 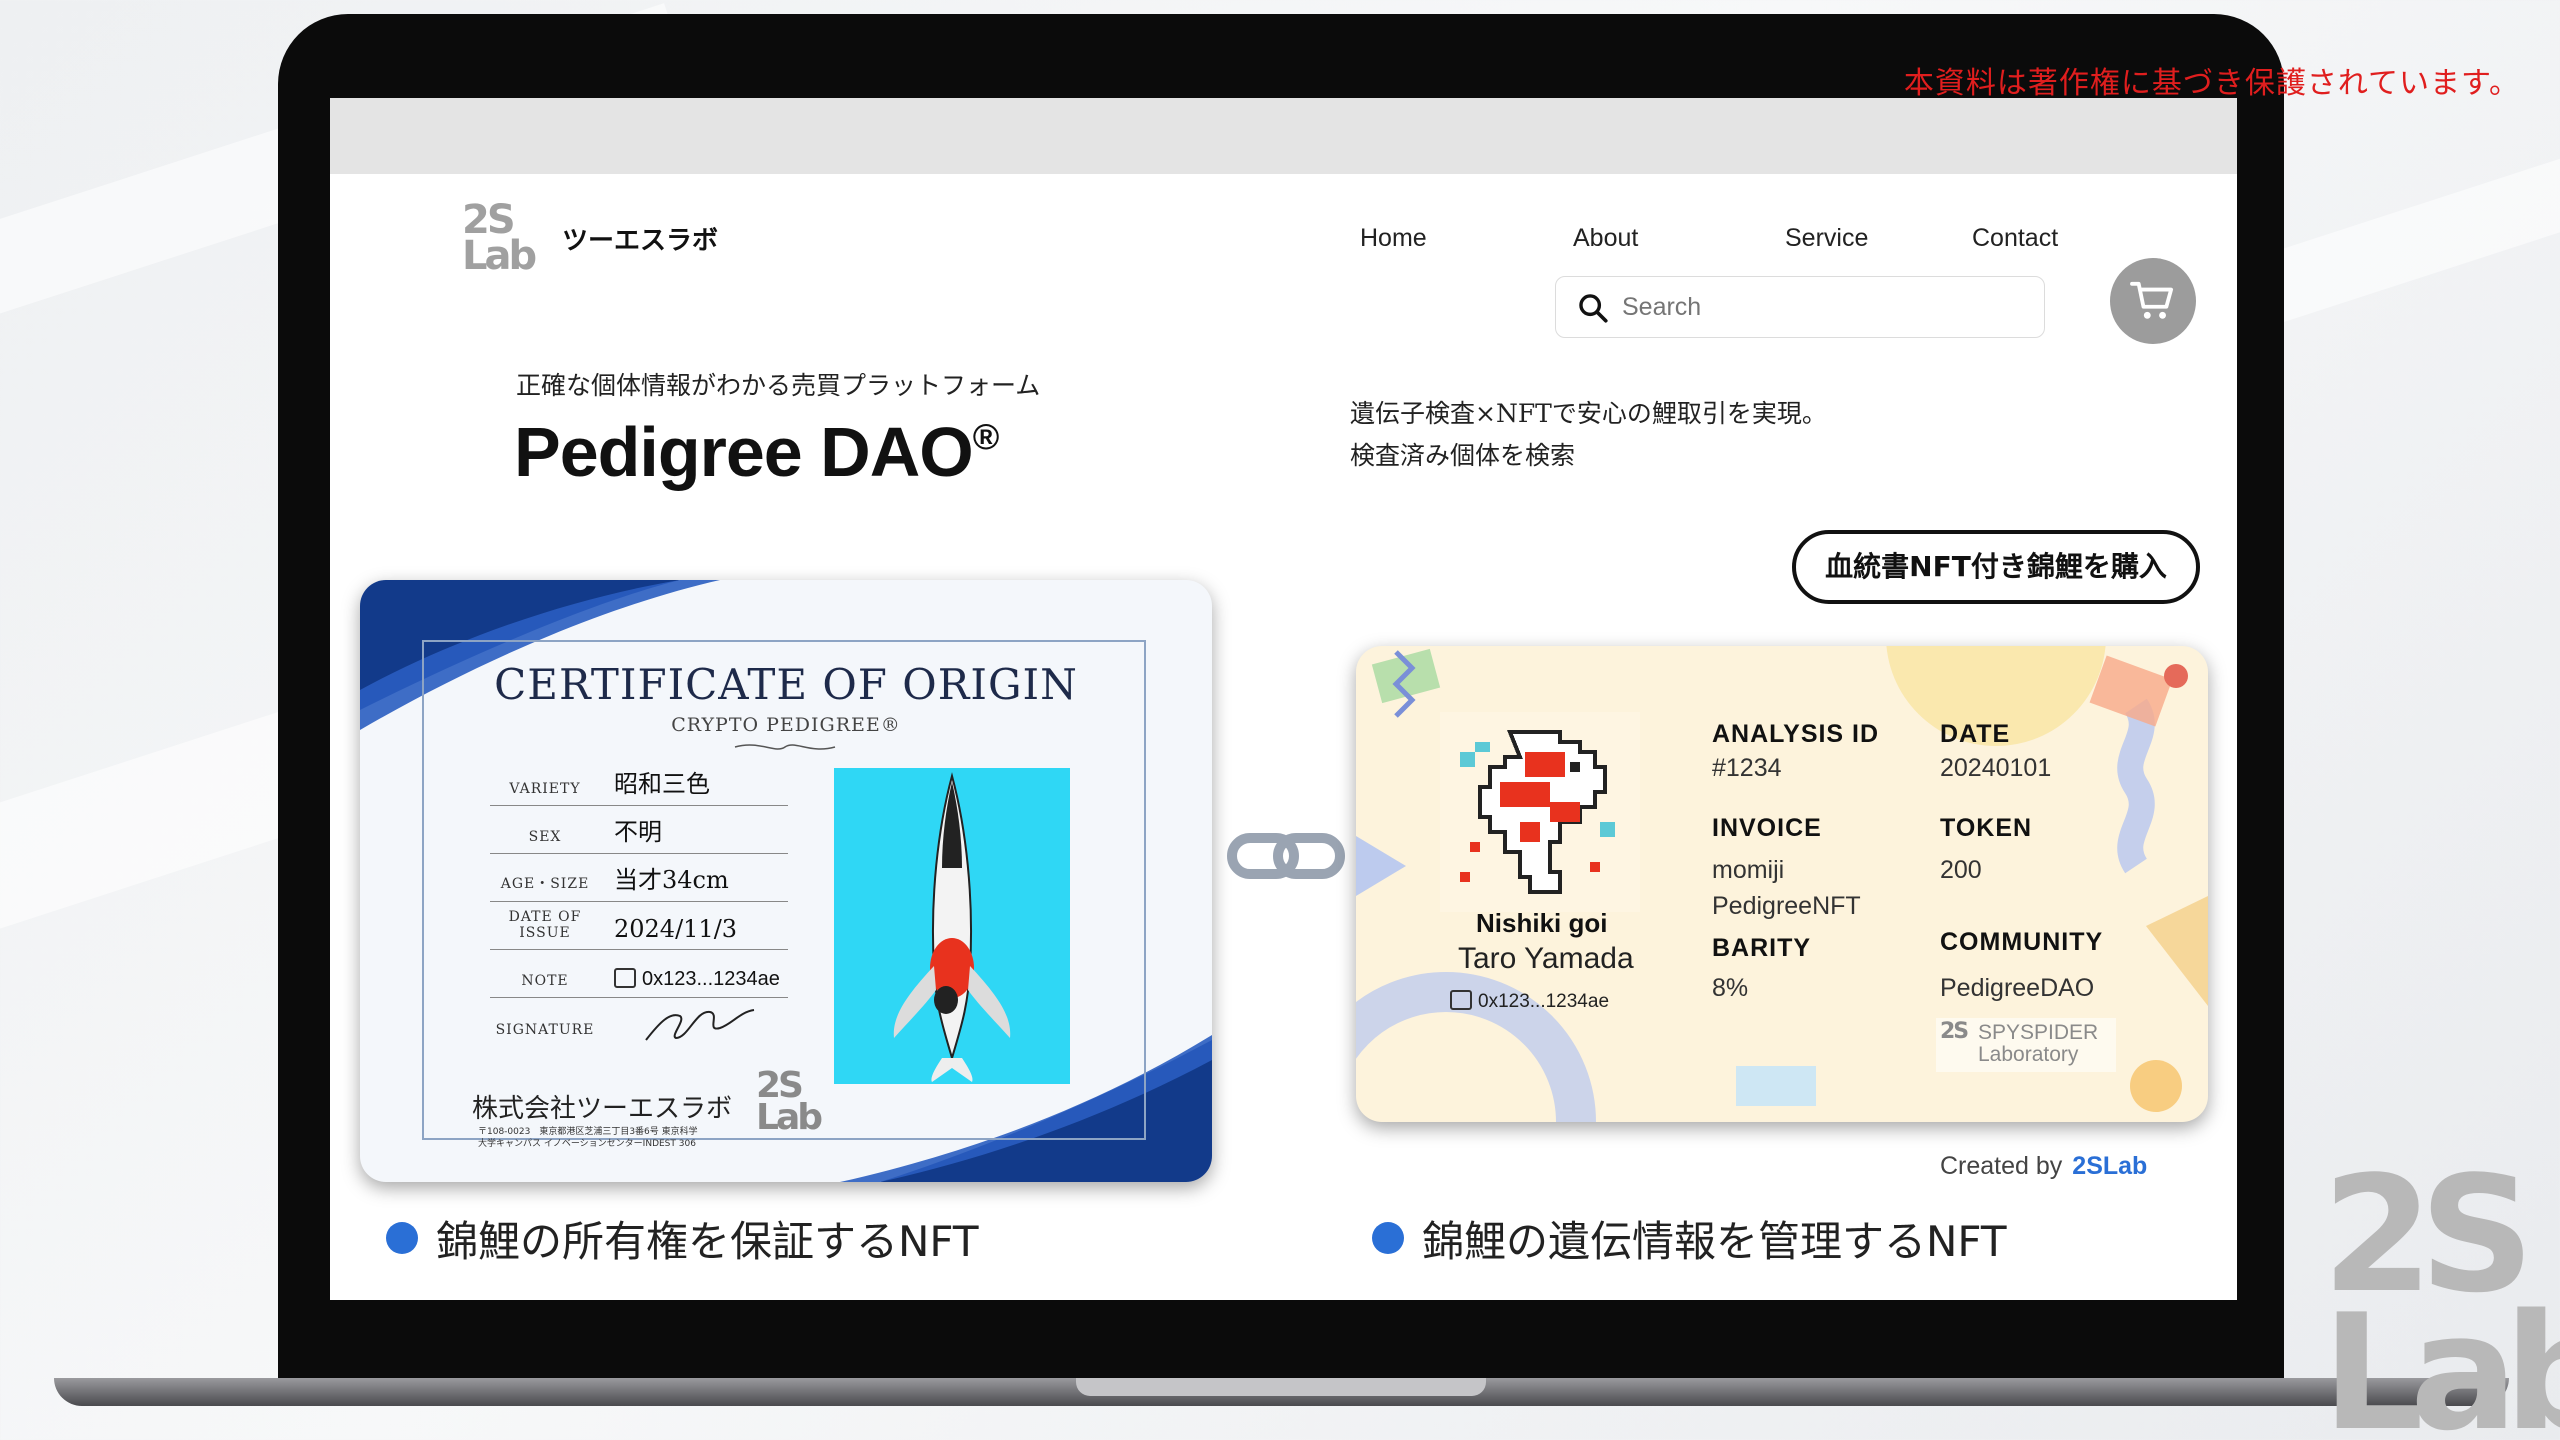 I want to click on hero-tagline: 正確な個体情報がわかる売買プラットフォーム, so click(x=778, y=385).